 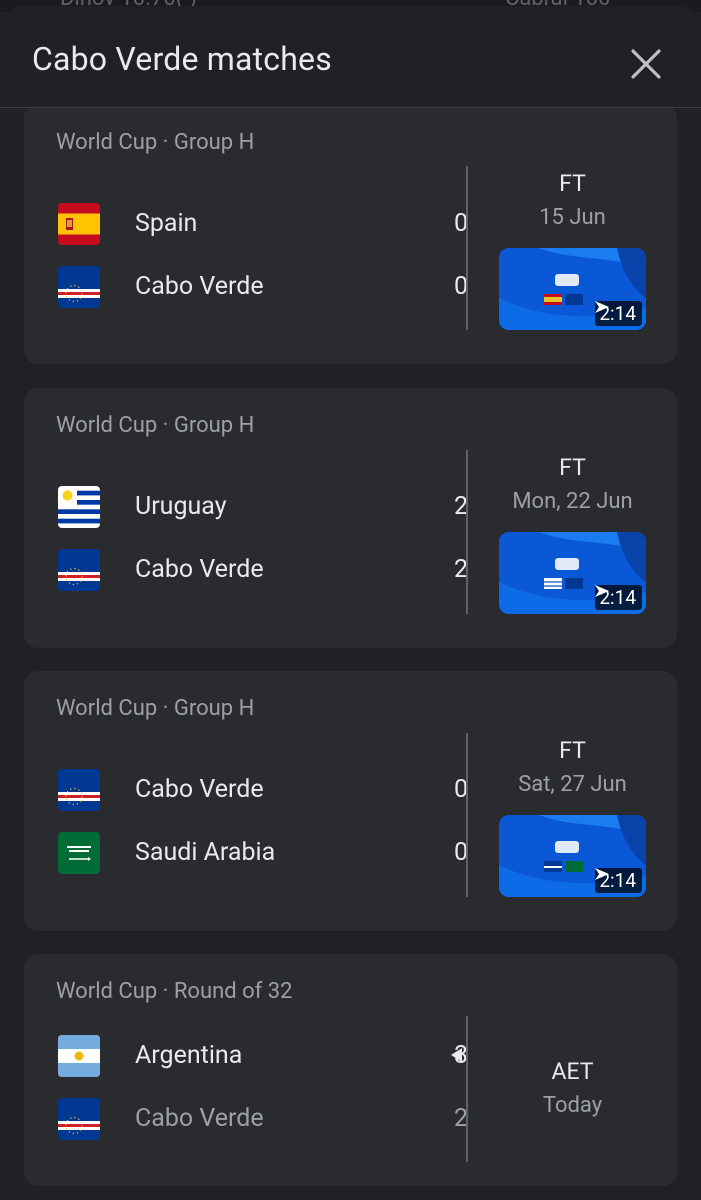 I want to click on sheet-title: Cabo Verde matches, so click(x=182, y=59).